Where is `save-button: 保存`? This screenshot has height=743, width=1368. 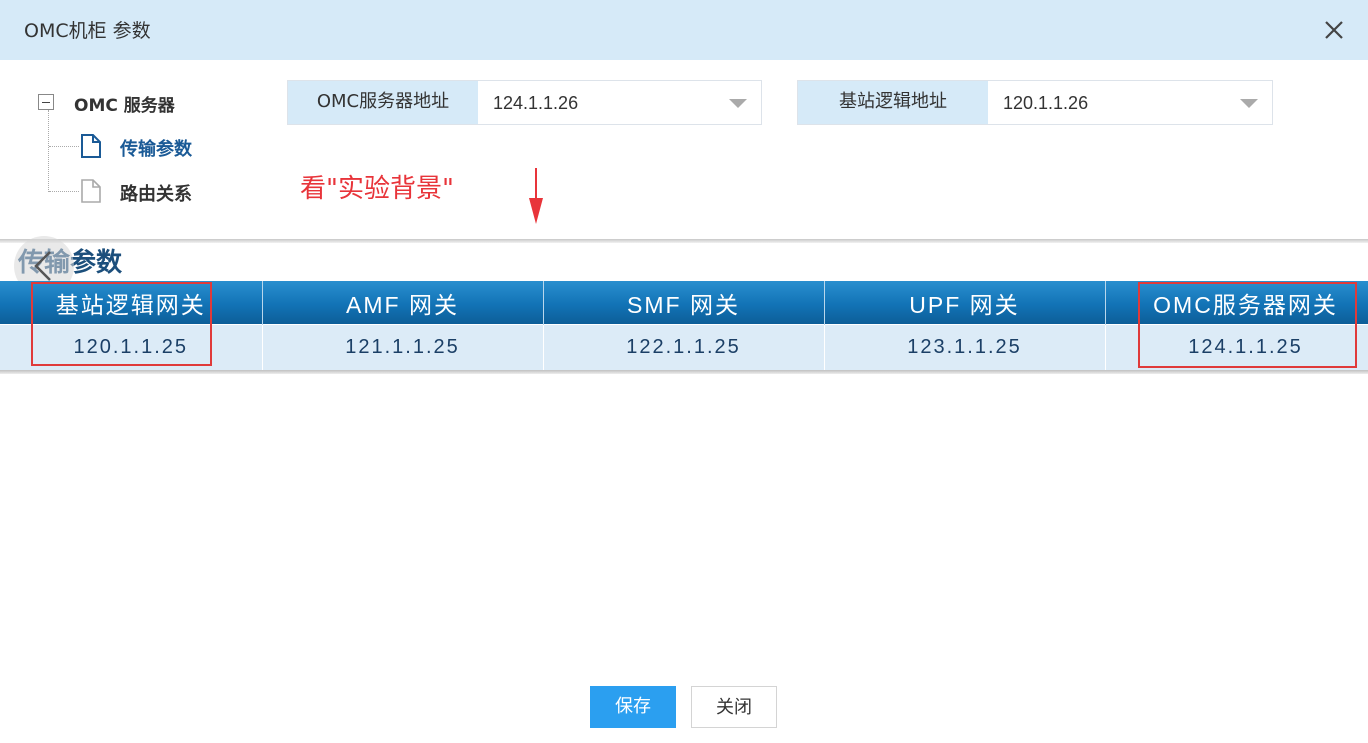 save-button: 保存 is located at coordinates (633, 707).